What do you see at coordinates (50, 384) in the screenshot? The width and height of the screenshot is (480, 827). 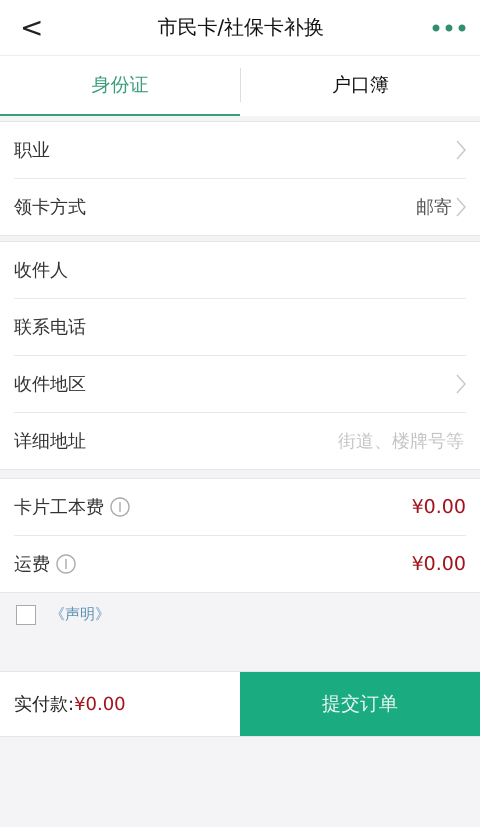 I see `row-label: 收件地区` at bounding box center [50, 384].